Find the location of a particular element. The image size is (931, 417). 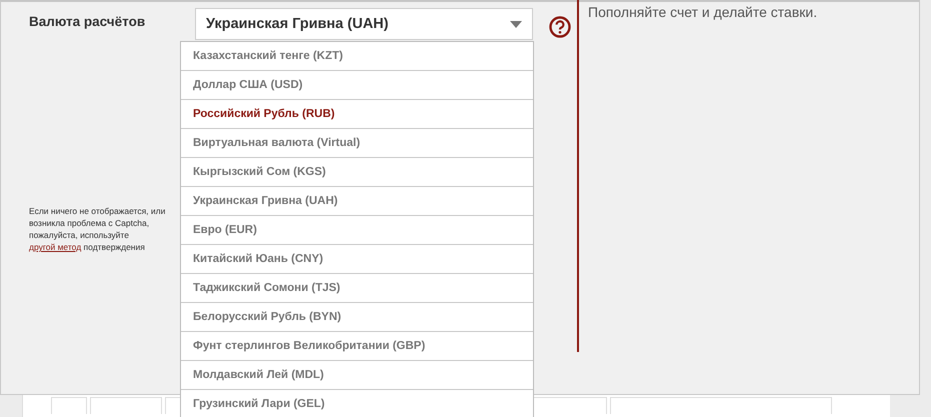

currency-option: Фунт стерлингов Великобритании (GBP) is located at coordinates (357, 346).